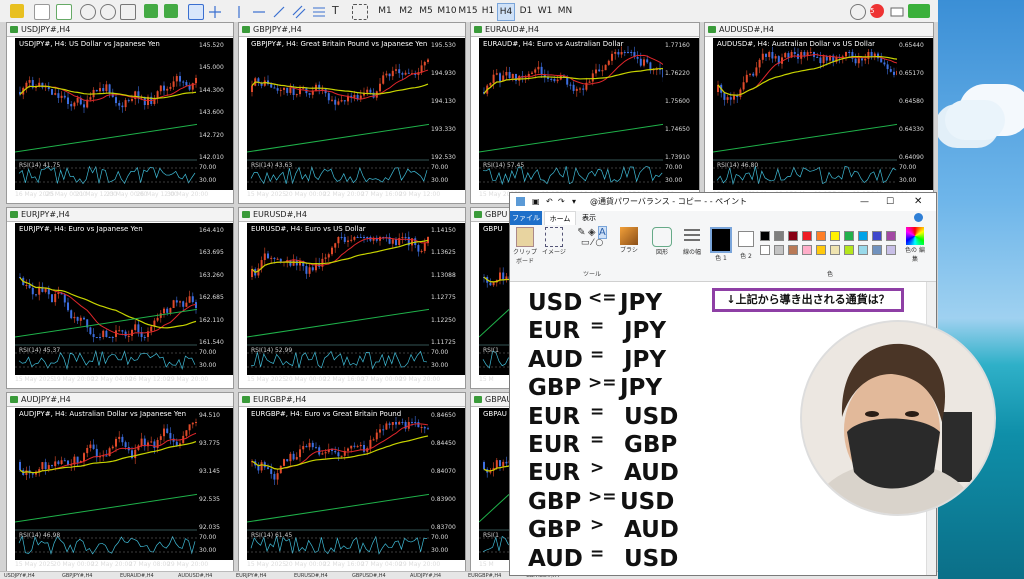  What do you see at coordinates (42, 12) in the screenshot?
I see `indicator-icon` at bounding box center [42, 12].